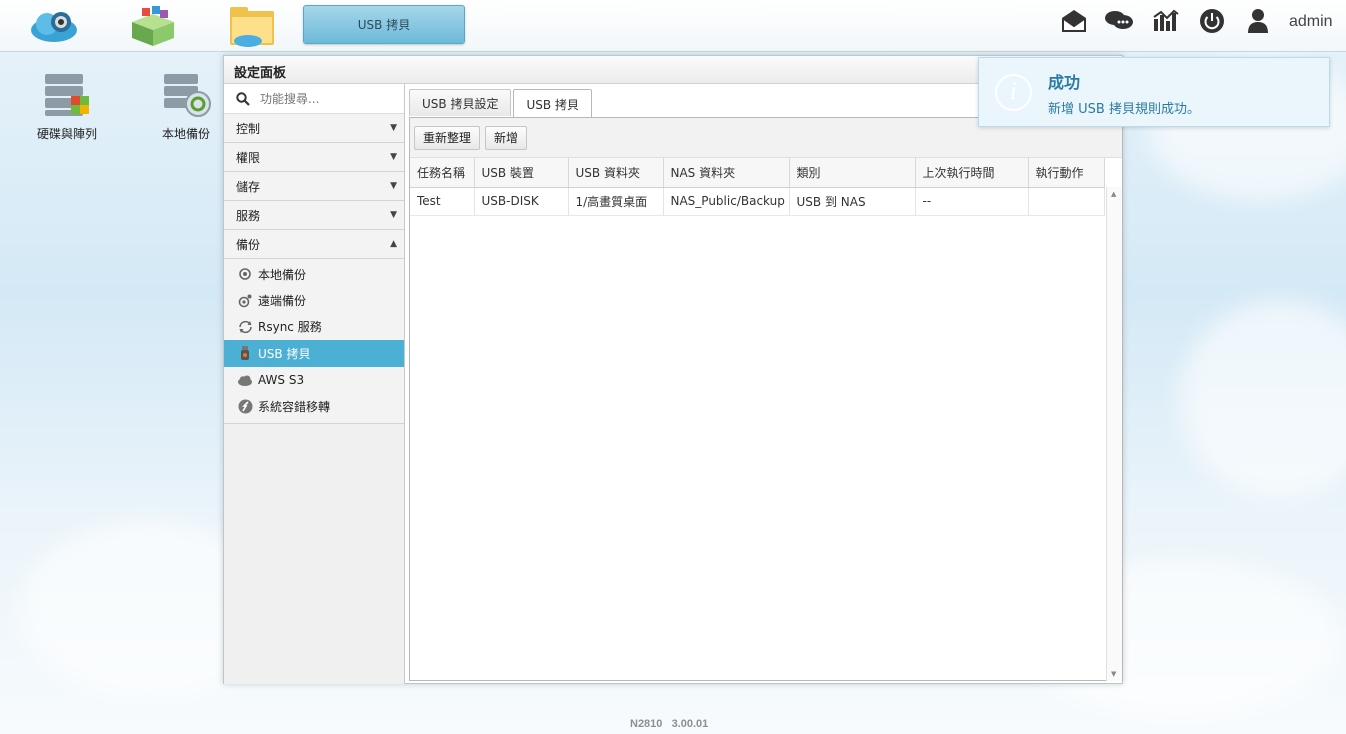  What do you see at coordinates (66, 134) in the screenshot?
I see `desktop-icon-label: 硬碟與陣列` at bounding box center [66, 134].